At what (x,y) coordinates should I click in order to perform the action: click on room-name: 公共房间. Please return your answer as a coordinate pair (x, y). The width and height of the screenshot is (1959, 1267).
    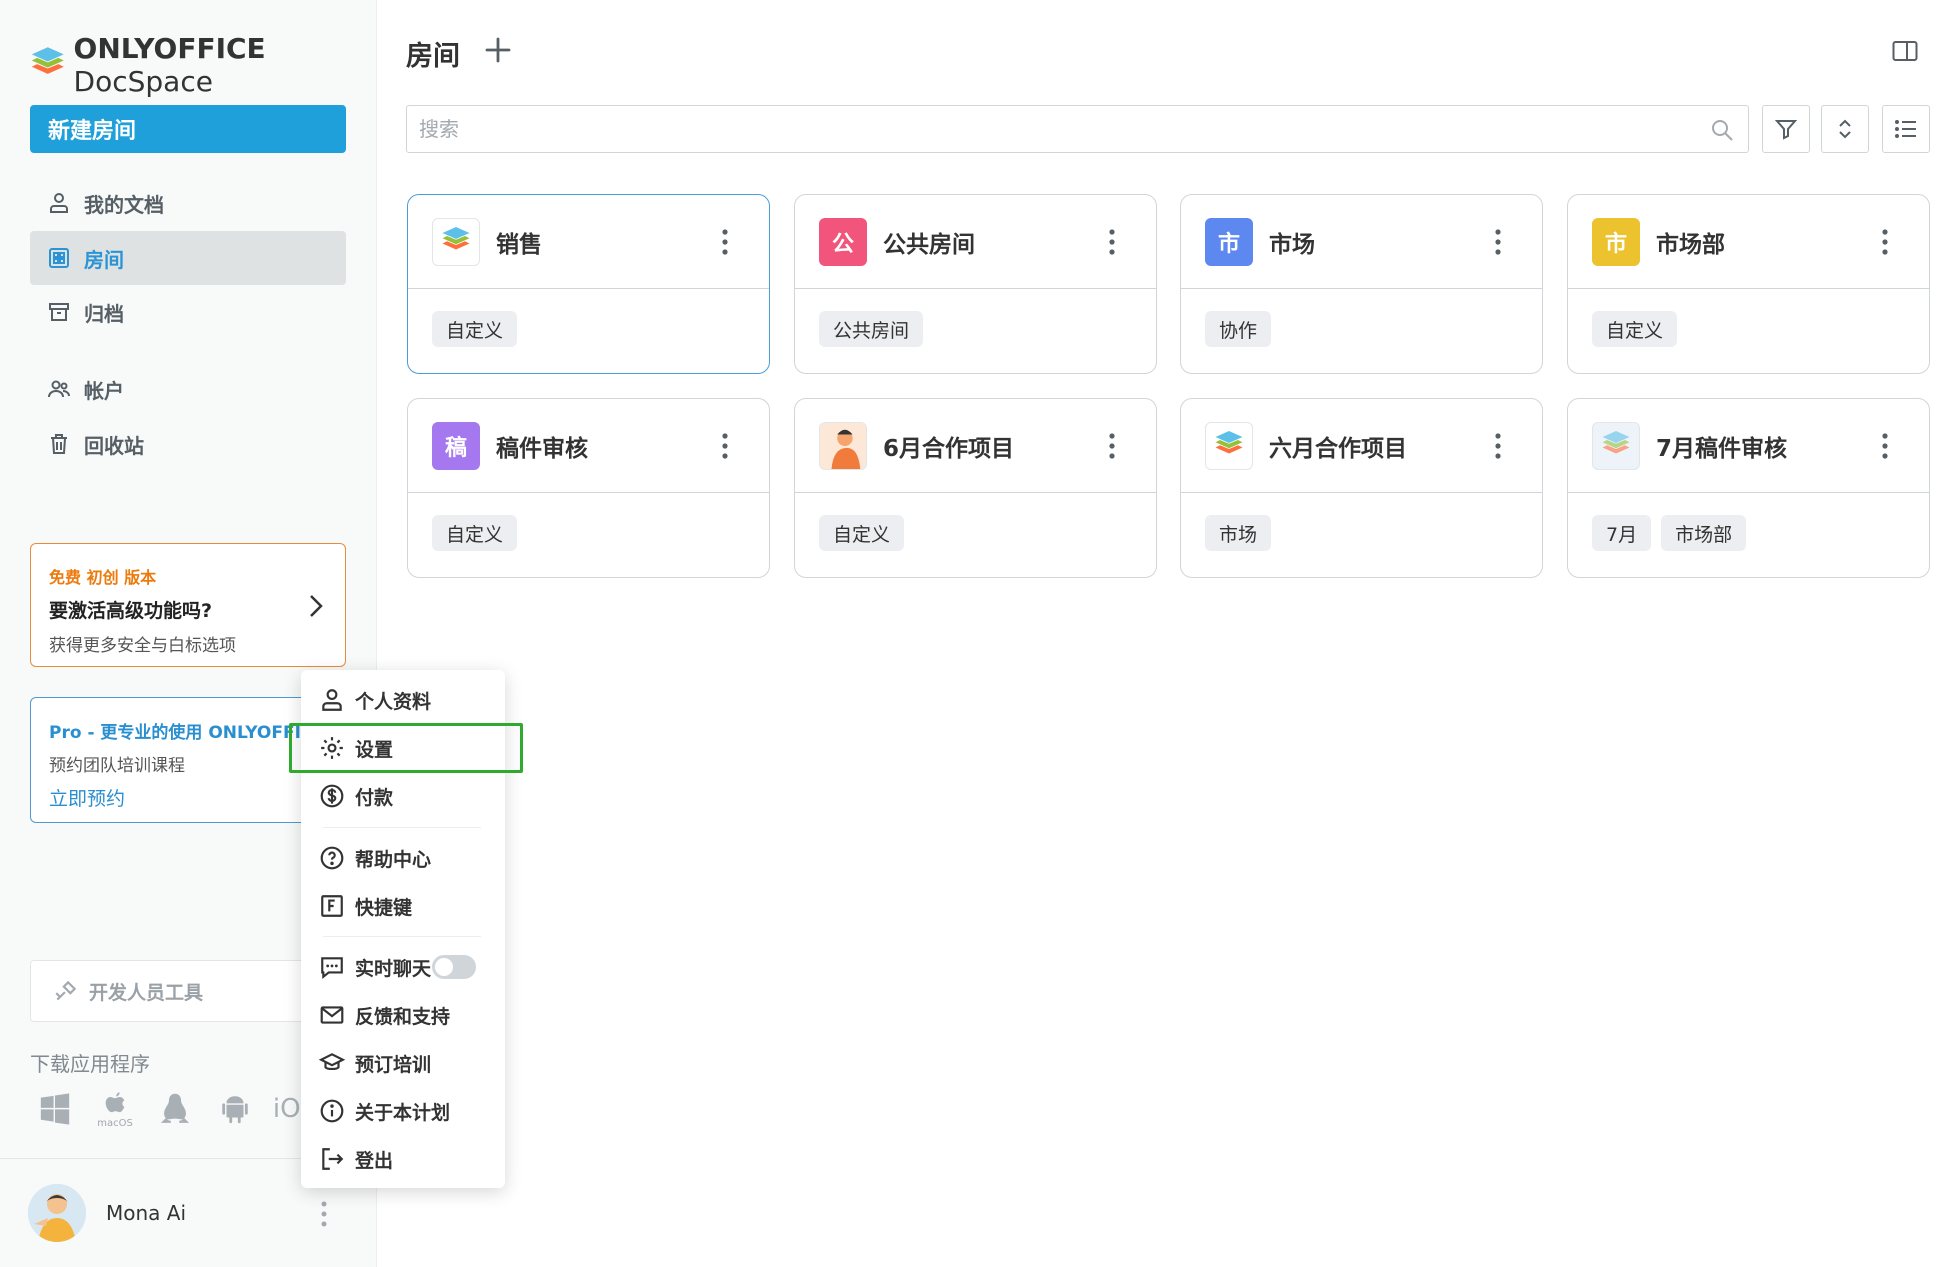
    Looking at the image, I should click on (929, 244).